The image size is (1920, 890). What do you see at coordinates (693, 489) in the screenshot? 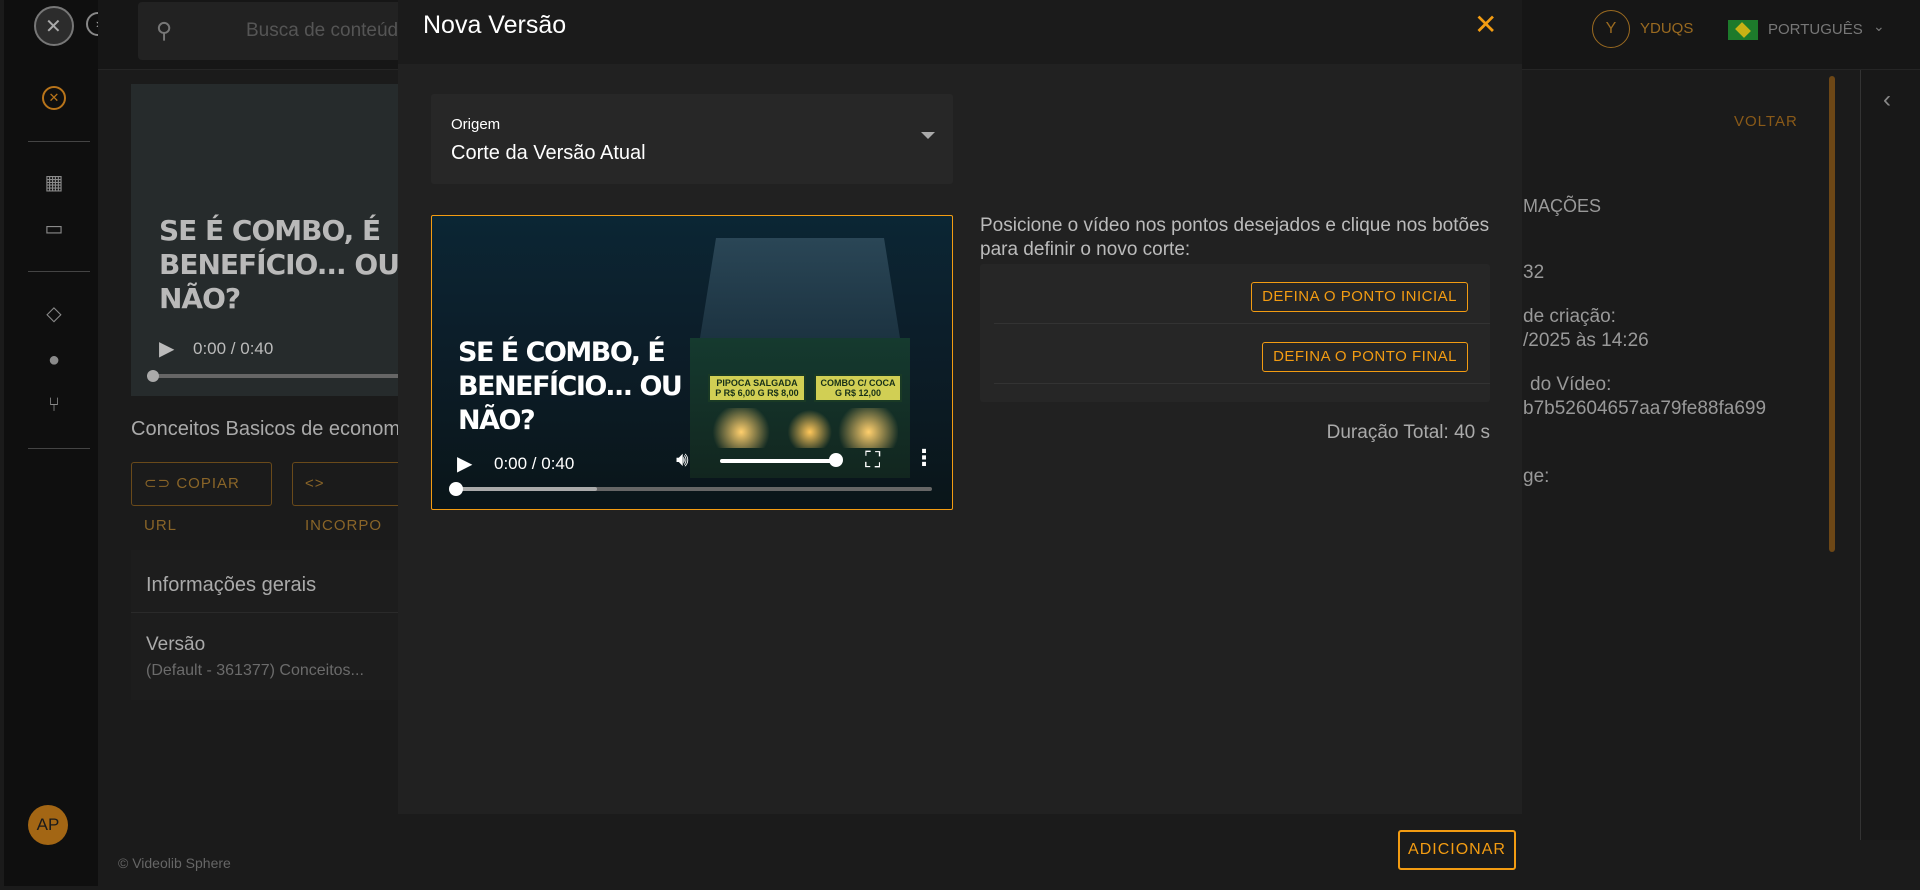
I see `video-progress-bar` at bounding box center [693, 489].